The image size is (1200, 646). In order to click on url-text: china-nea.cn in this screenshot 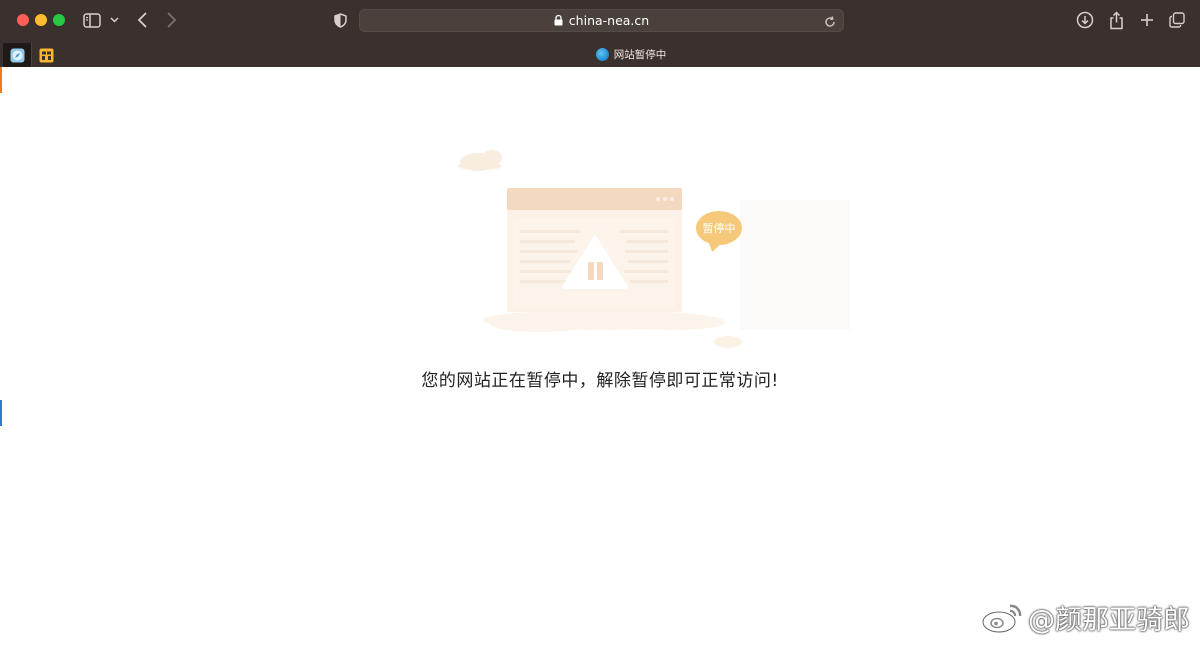, I will do `click(609, 20)`.